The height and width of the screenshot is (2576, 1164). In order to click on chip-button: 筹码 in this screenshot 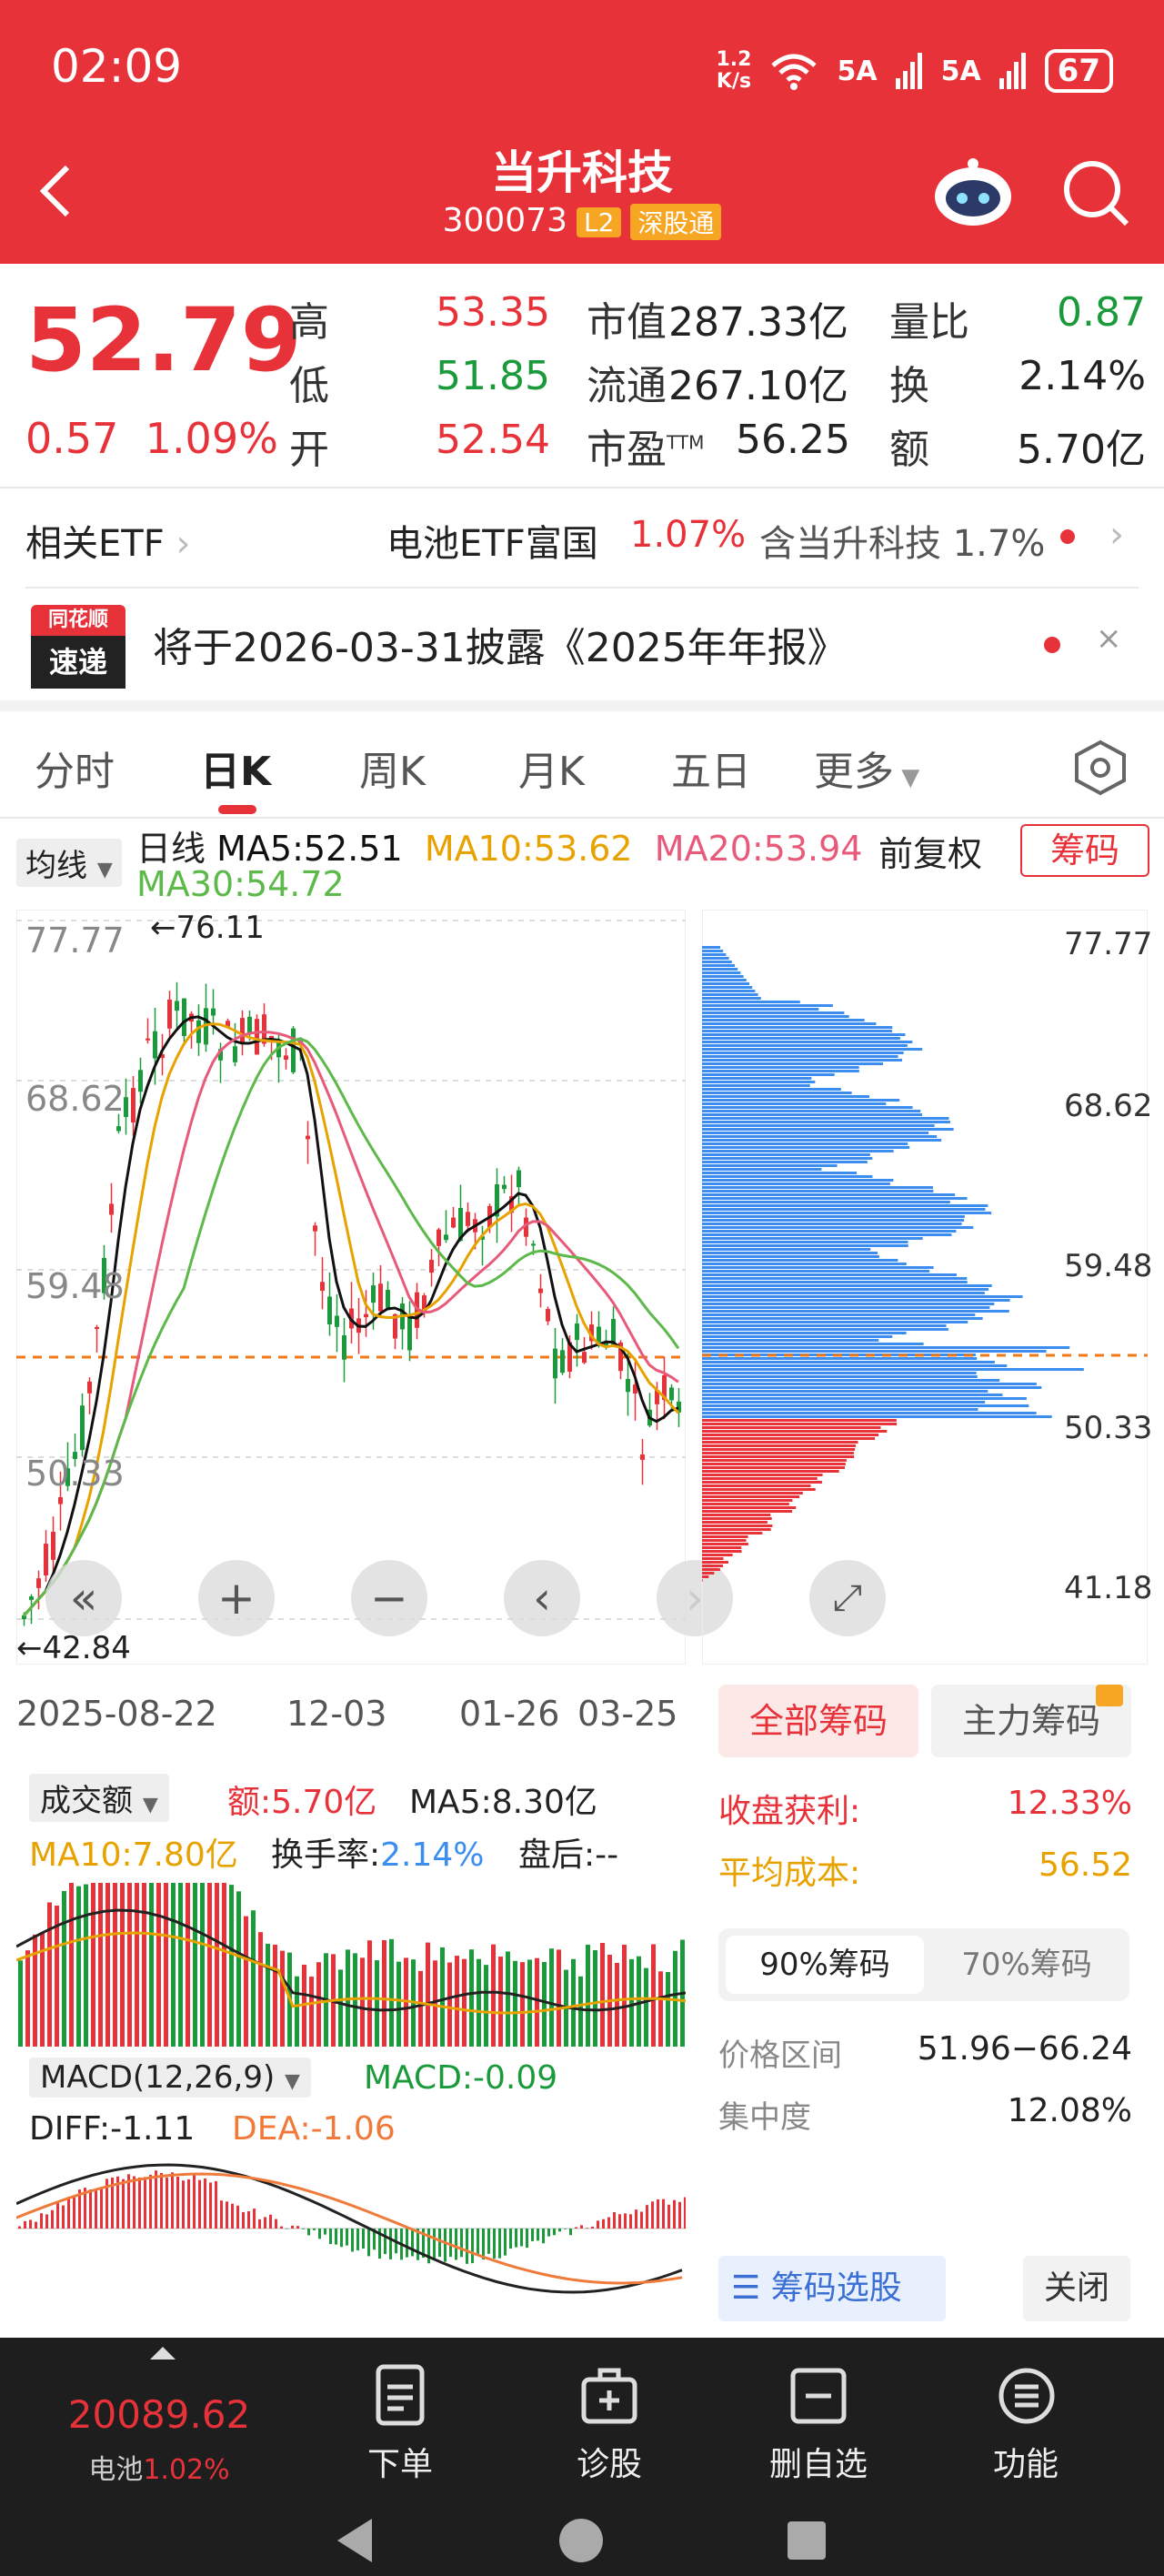, I will do `click(1085, 850)`.